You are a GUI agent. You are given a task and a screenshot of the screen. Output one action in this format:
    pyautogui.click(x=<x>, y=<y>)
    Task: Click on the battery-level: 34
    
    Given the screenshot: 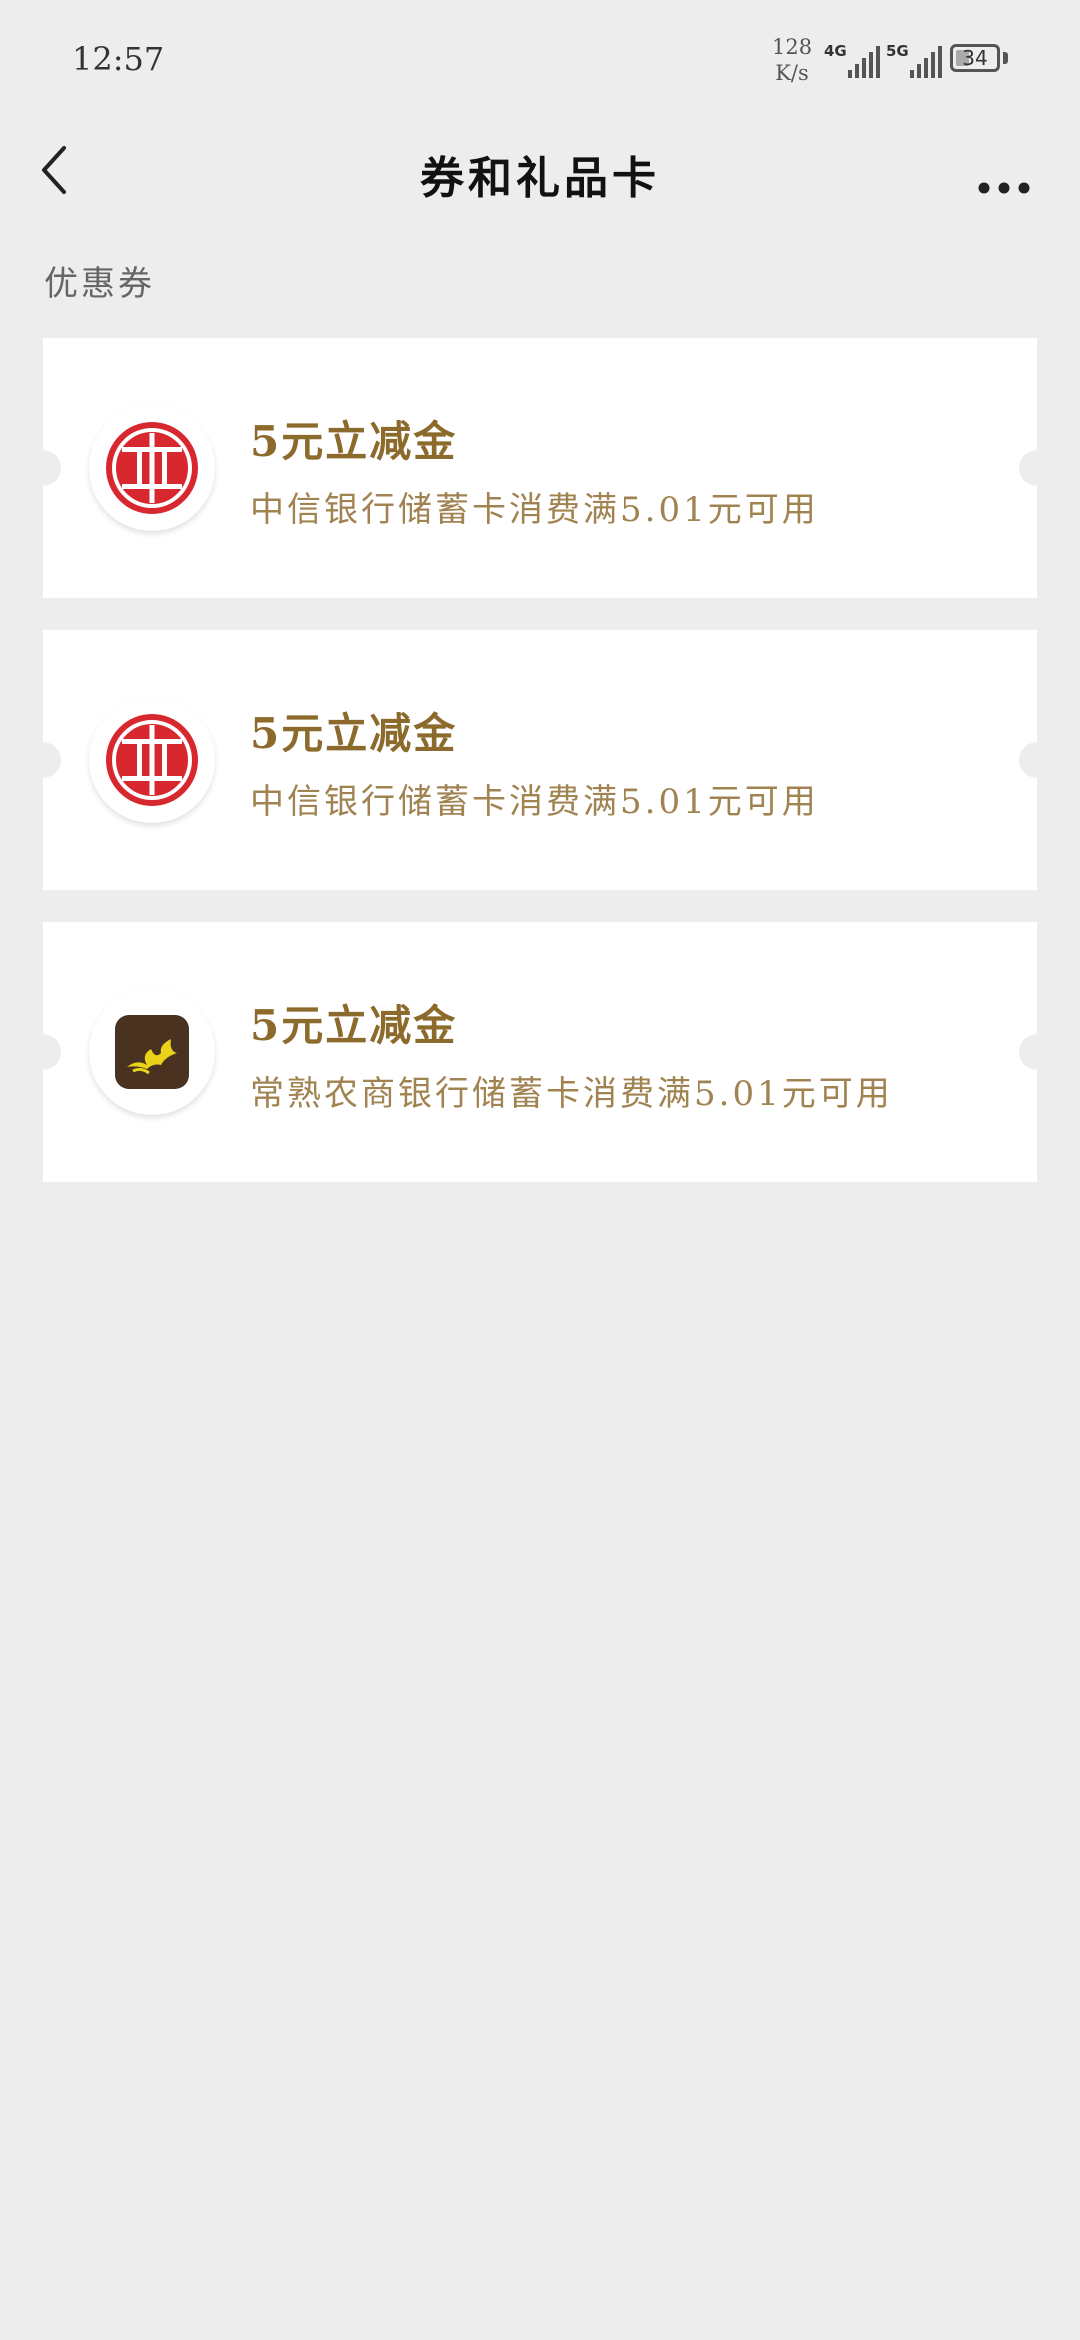 What is the action you would take?
    pyautogui.click(x=975, y=58)
    